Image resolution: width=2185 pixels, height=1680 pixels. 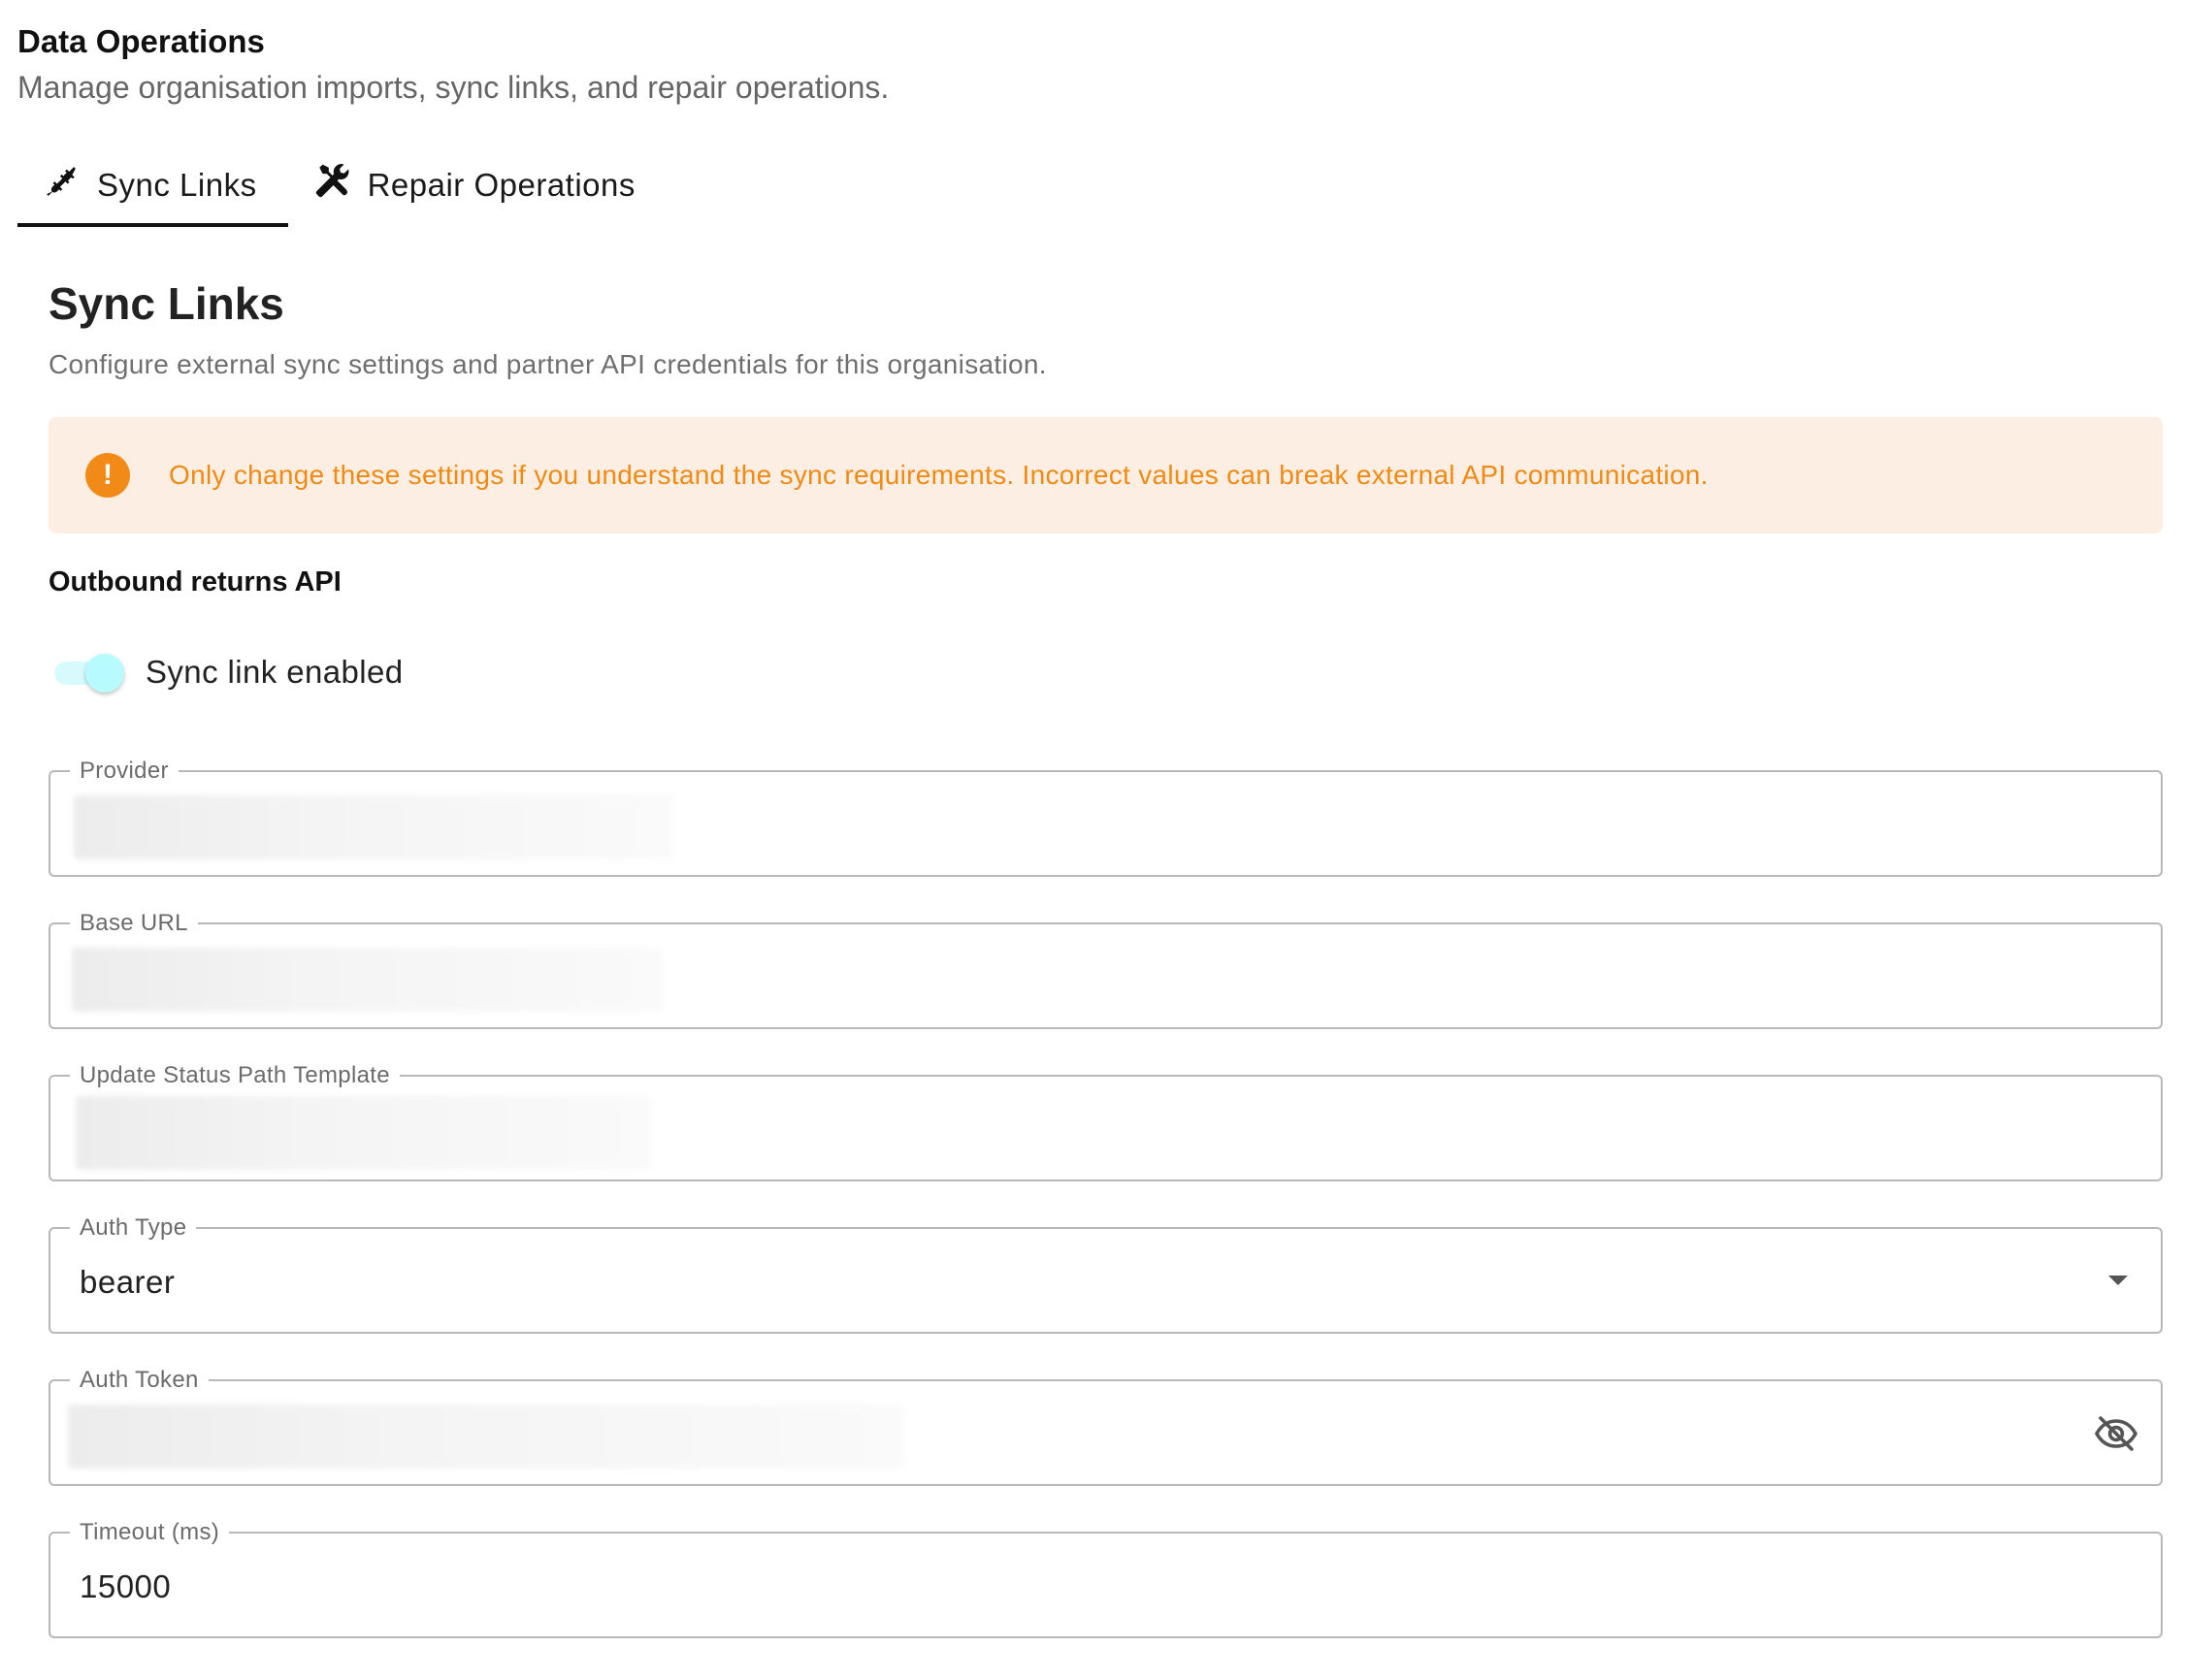 I want to click on update-status-path-label: Update Status Path Template, so click(x=235, y=1075).